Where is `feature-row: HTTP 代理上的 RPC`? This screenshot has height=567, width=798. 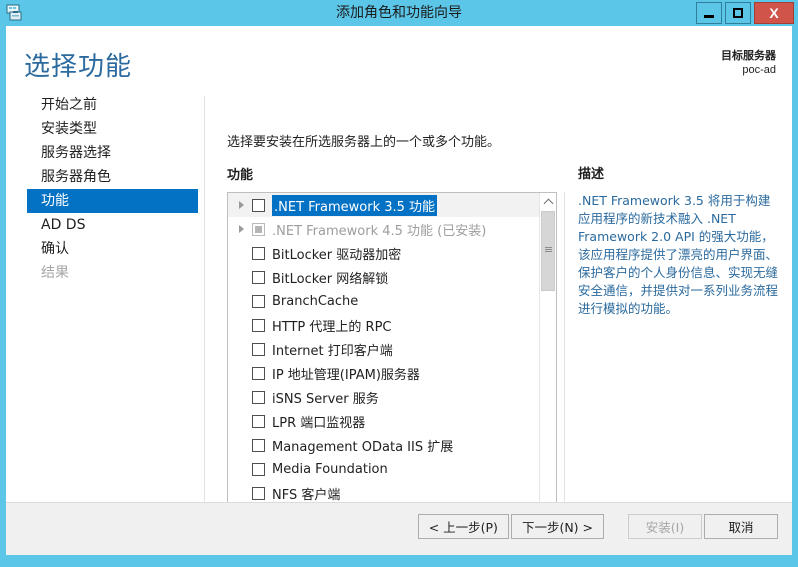
feature-row: HTTP 代理上的 RPC is located at coordinates (383, 325).